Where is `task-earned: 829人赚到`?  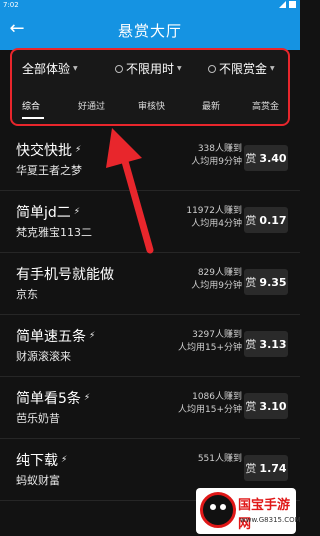 task-earned: 829人赚到 is located at coordinates (219, 273).